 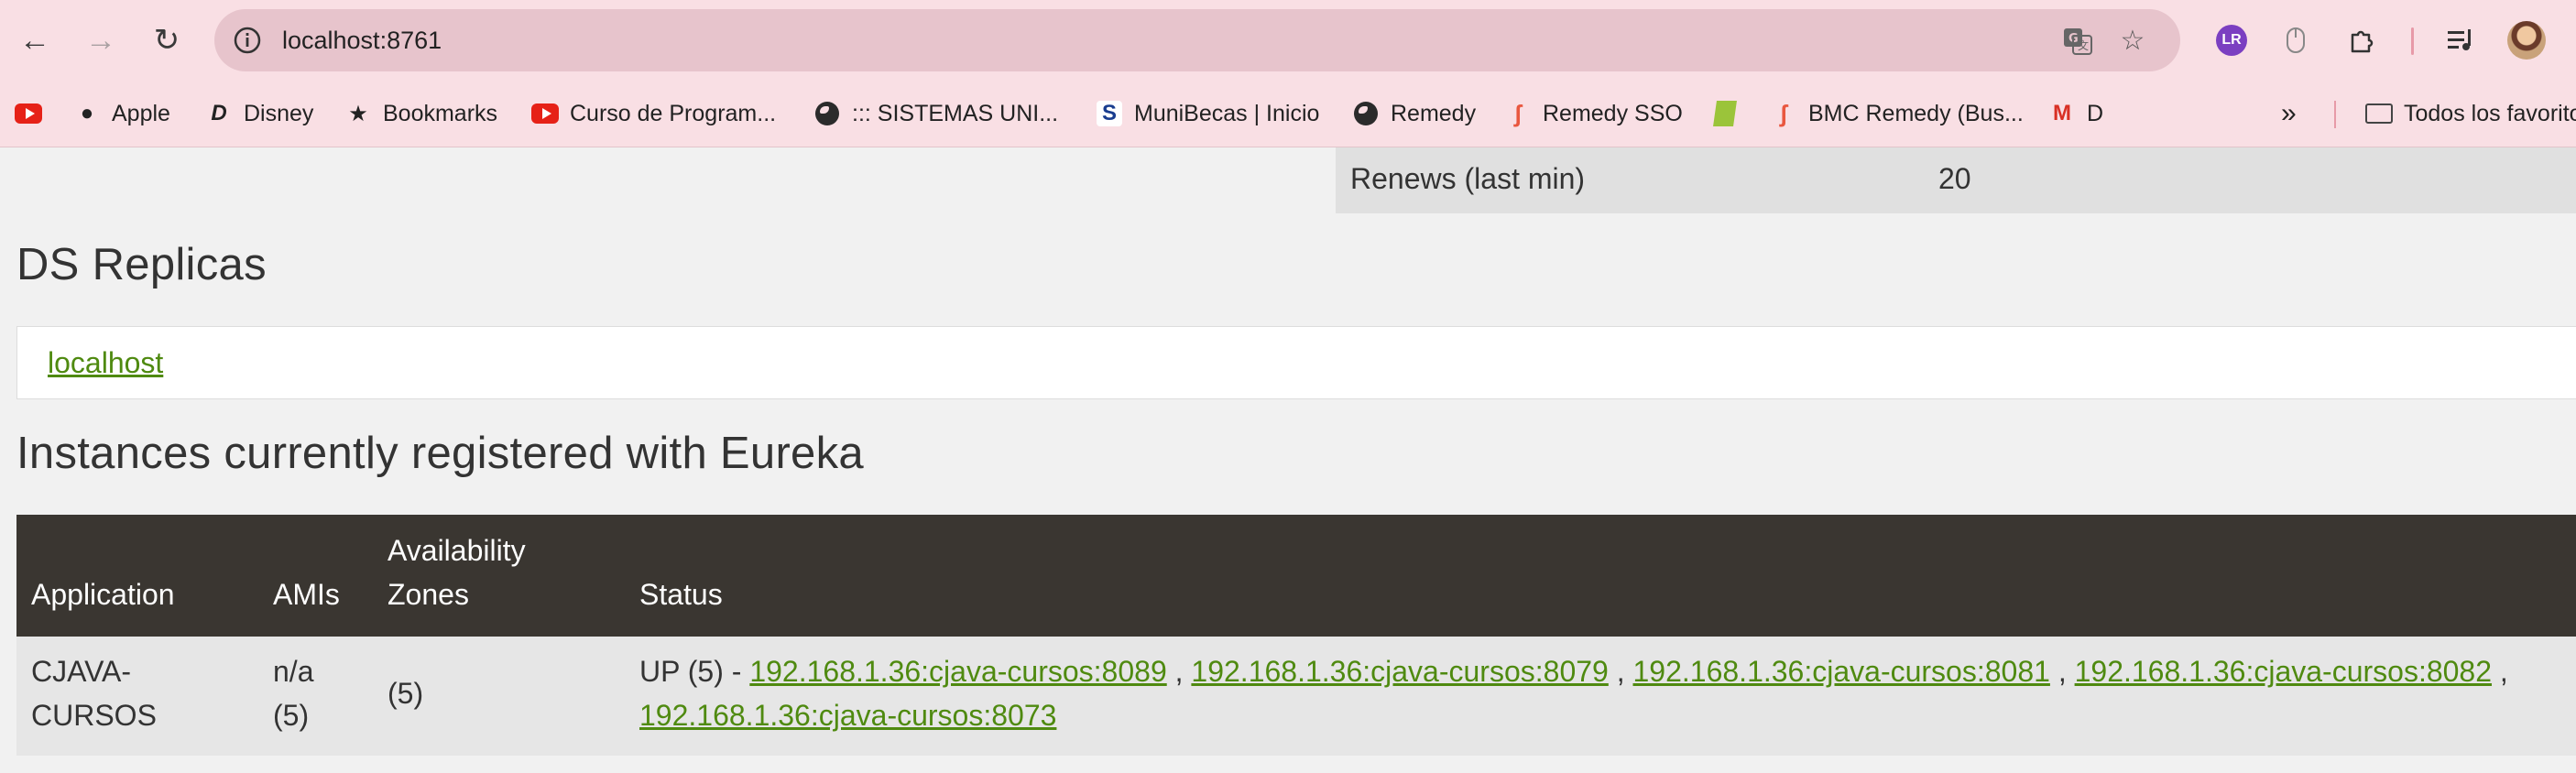 I want to click on renews-stat-row: Renews (last min) 20, so click(x=1956, y=180).